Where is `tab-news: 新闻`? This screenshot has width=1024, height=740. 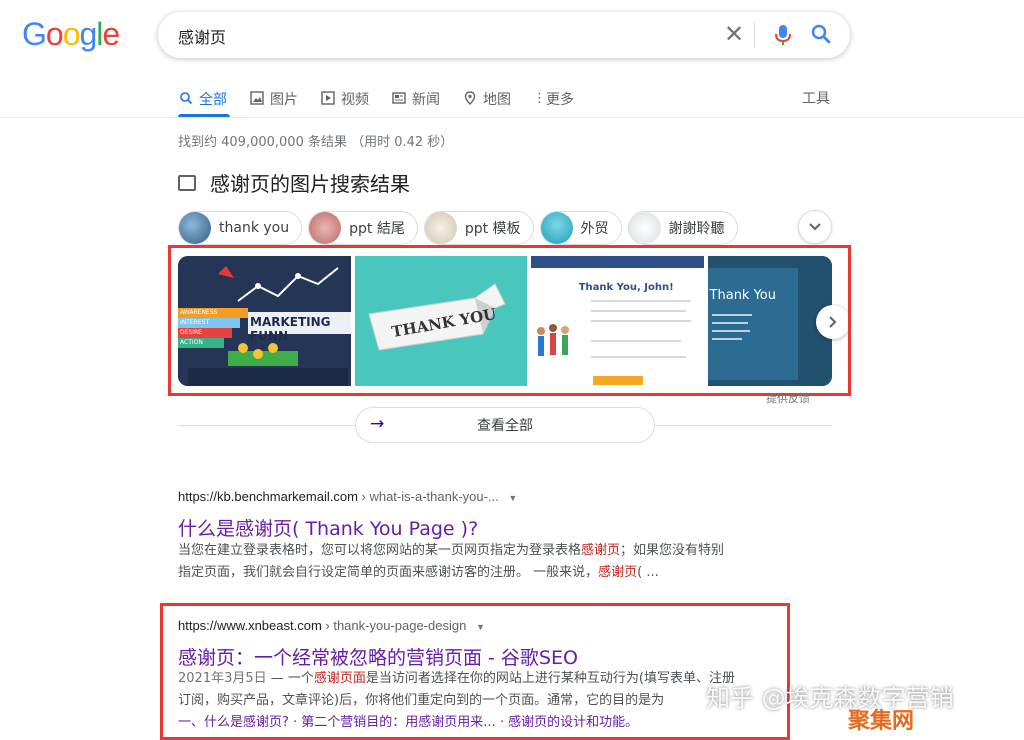 tab-news: 新闻 is located at coordinates (415, 99).